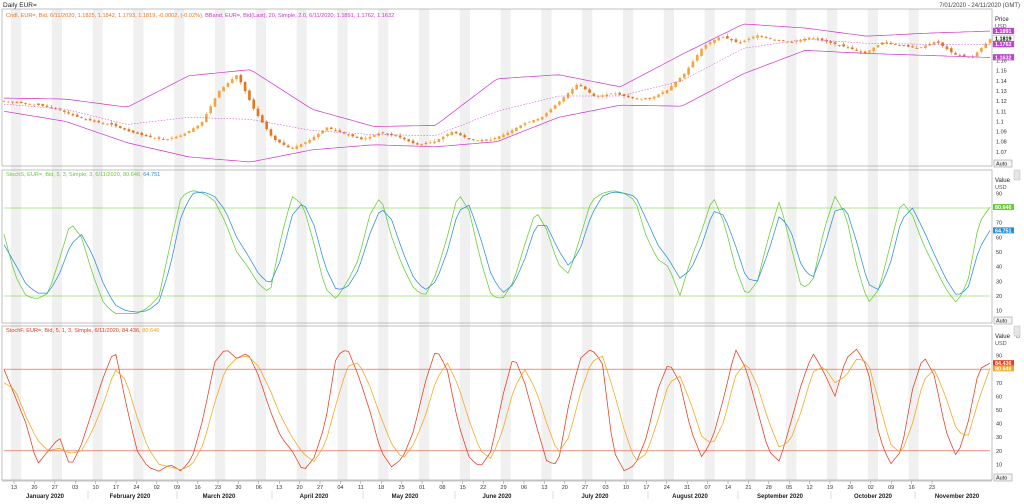 The height and width of the screenshot is (504, 1024). What do you see at coordinates (238, 488) in the screenshot?
I see `x-tick-label: 30` at bounding box center [238, 488].